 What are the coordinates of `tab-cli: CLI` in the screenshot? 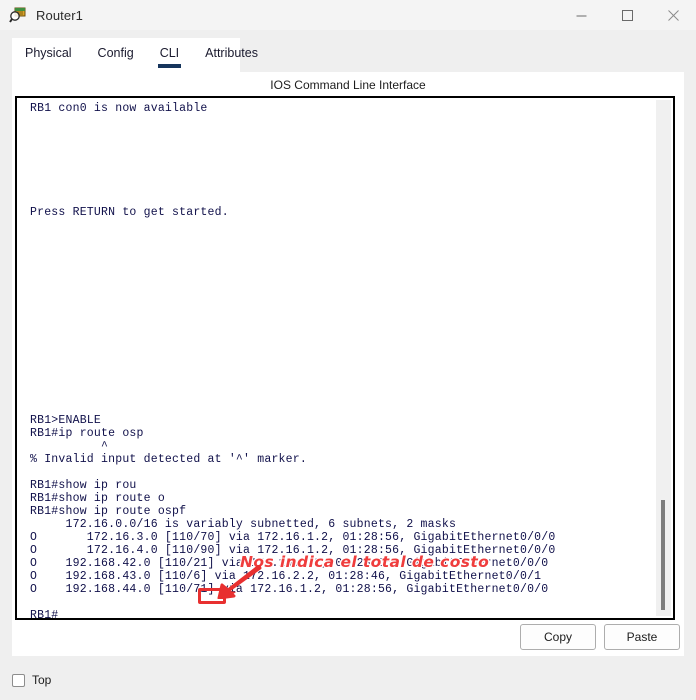 It's located at (169, 53).